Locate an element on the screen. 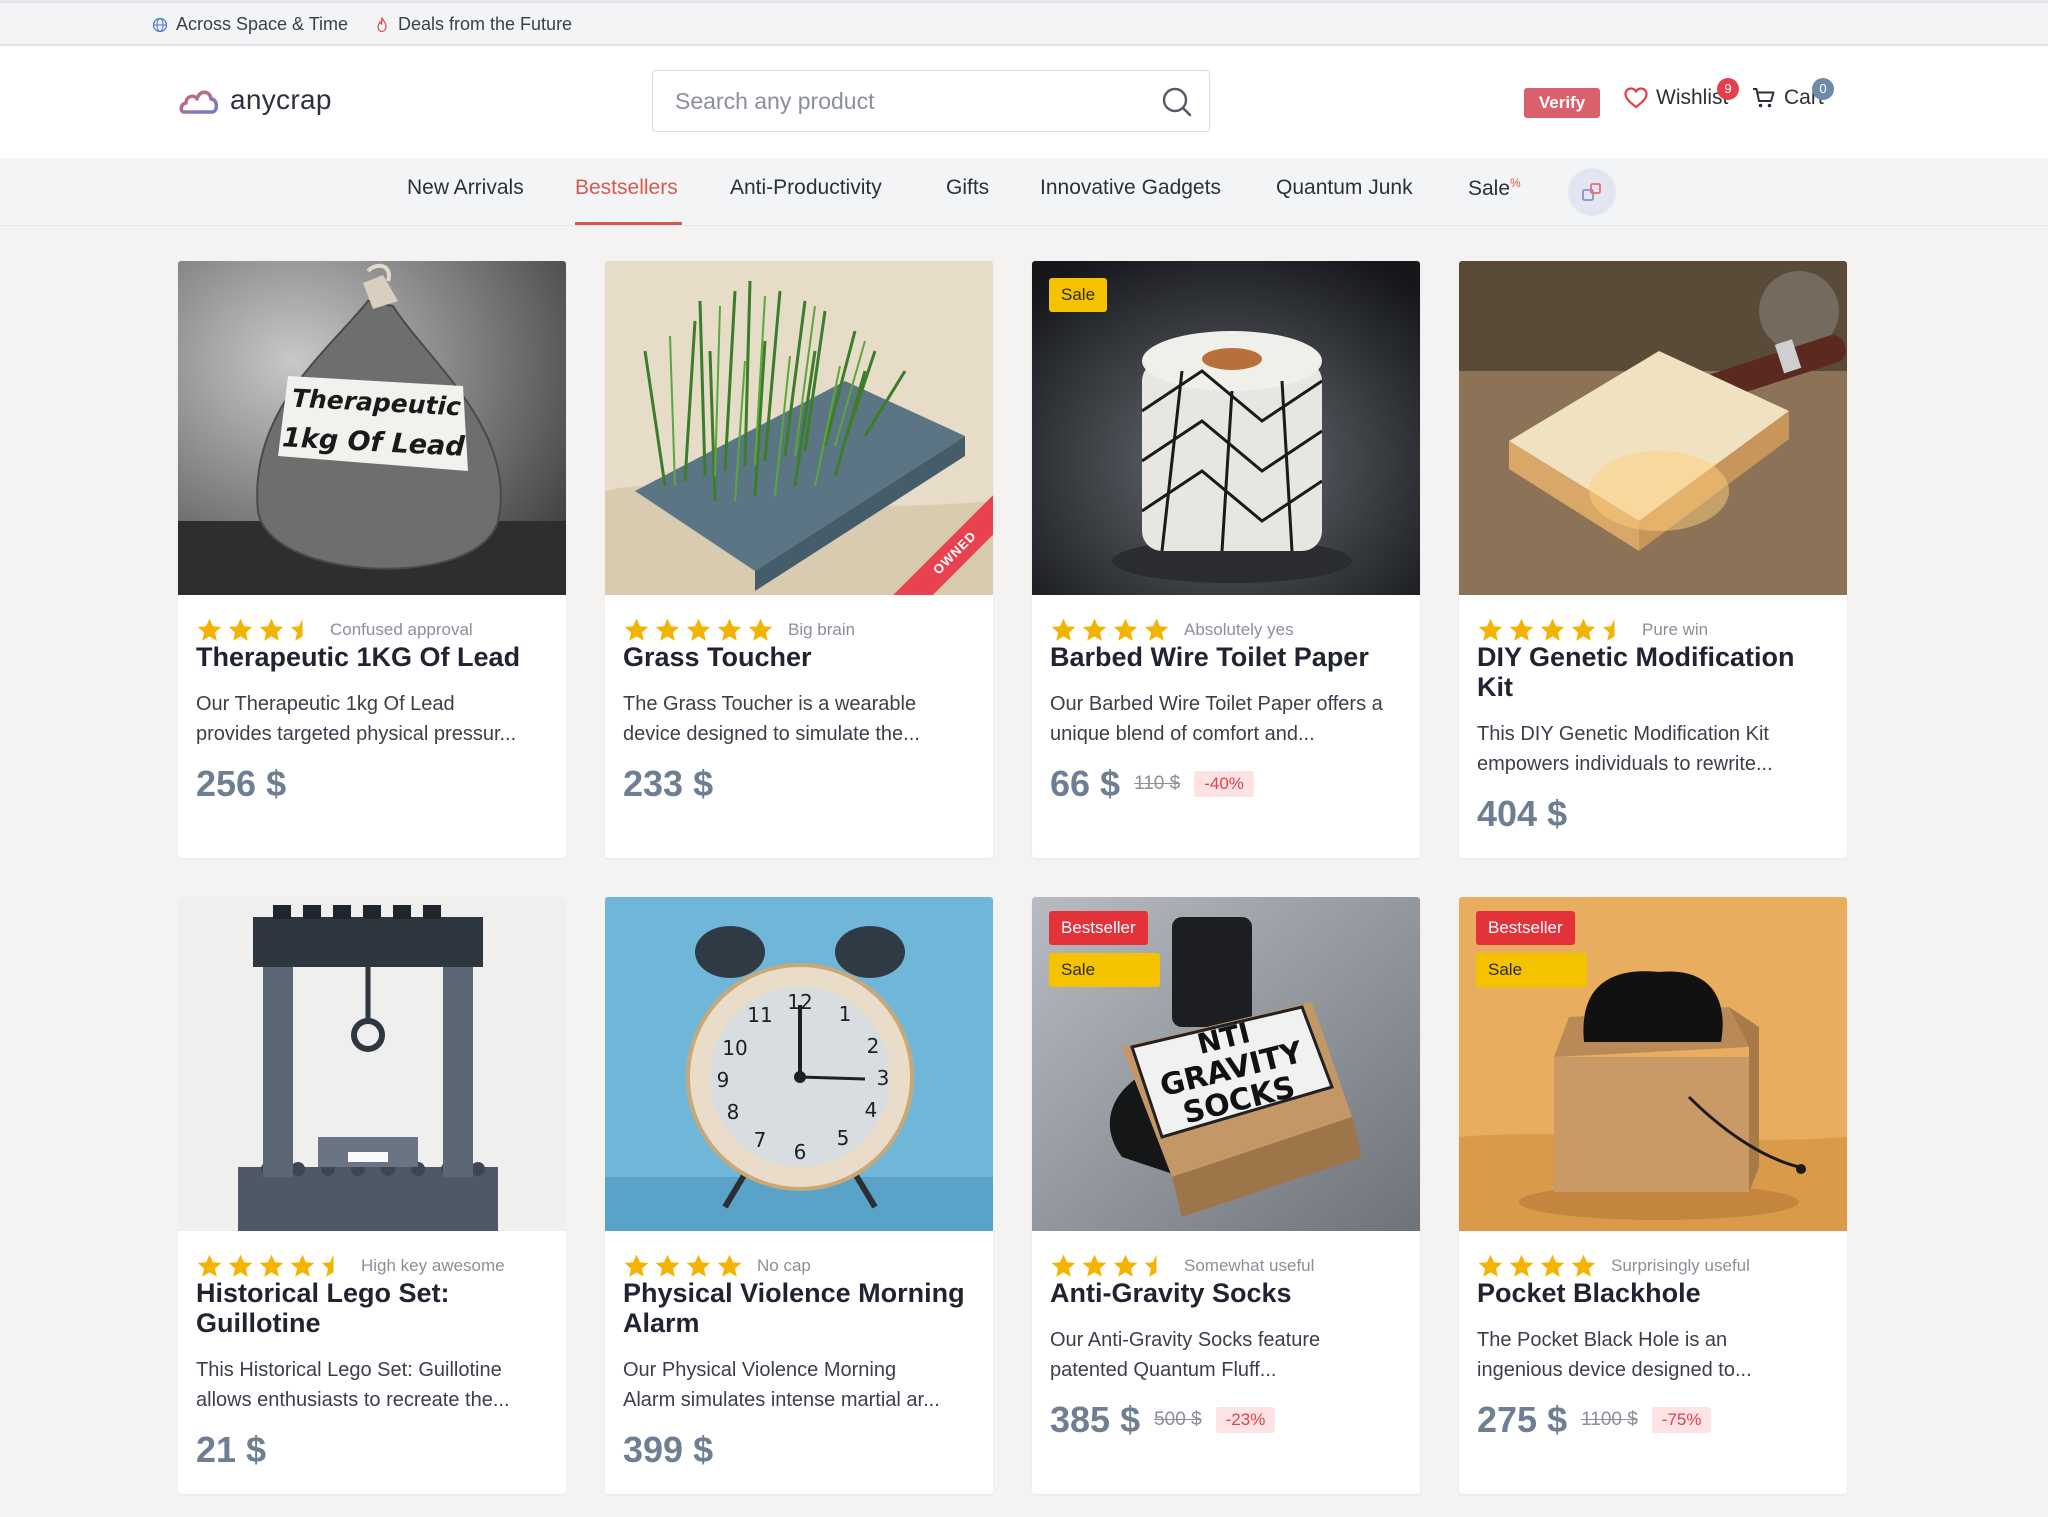 The width and height of the screenshot is (2048, 1517). search-icon is located at coordinates (1177, 102).